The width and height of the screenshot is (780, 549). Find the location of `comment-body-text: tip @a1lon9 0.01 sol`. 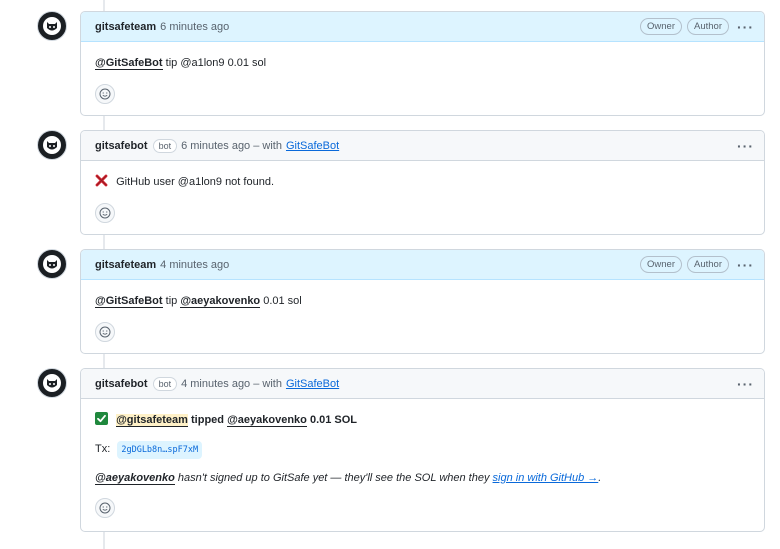

comment-body-text: tip @a1lon9 0.01 sol is located at coordinates (216, 63).